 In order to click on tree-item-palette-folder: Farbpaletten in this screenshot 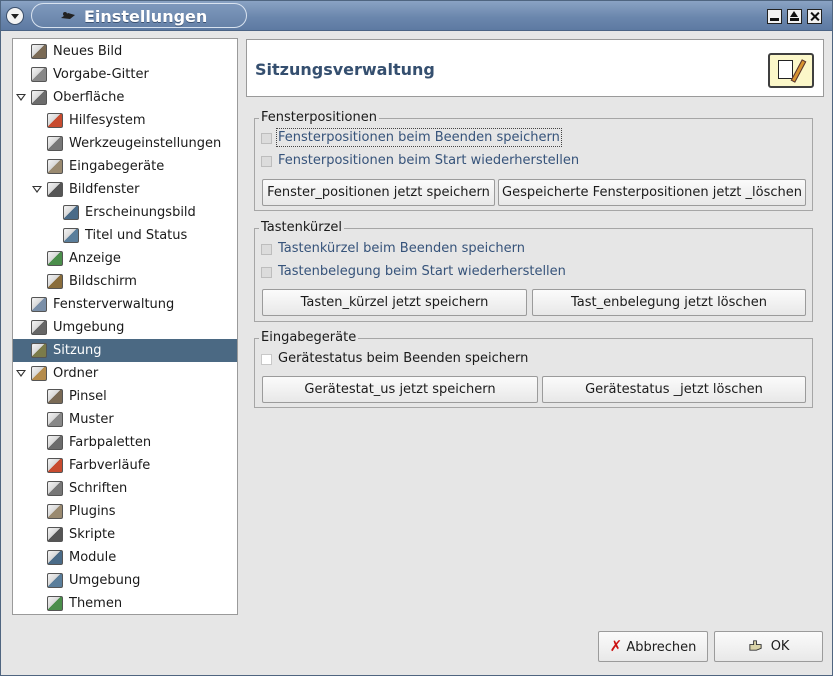, I will do `click(125, 442)`.